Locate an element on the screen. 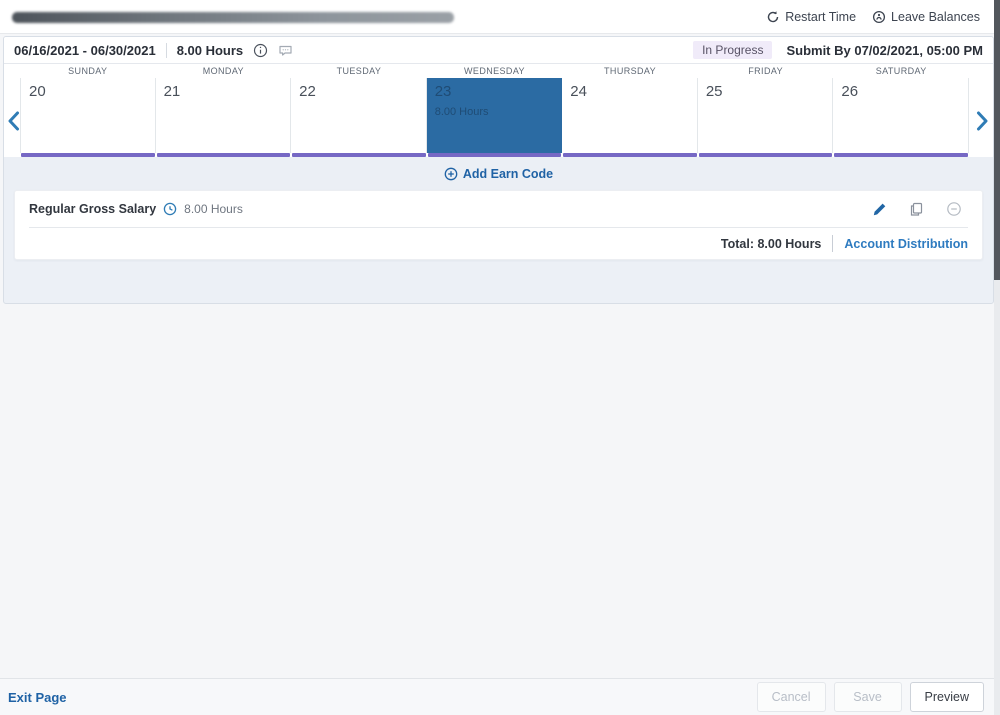 The image size is (1000, 715). day-name: SATURDAY is located at coordinates (901, 71).